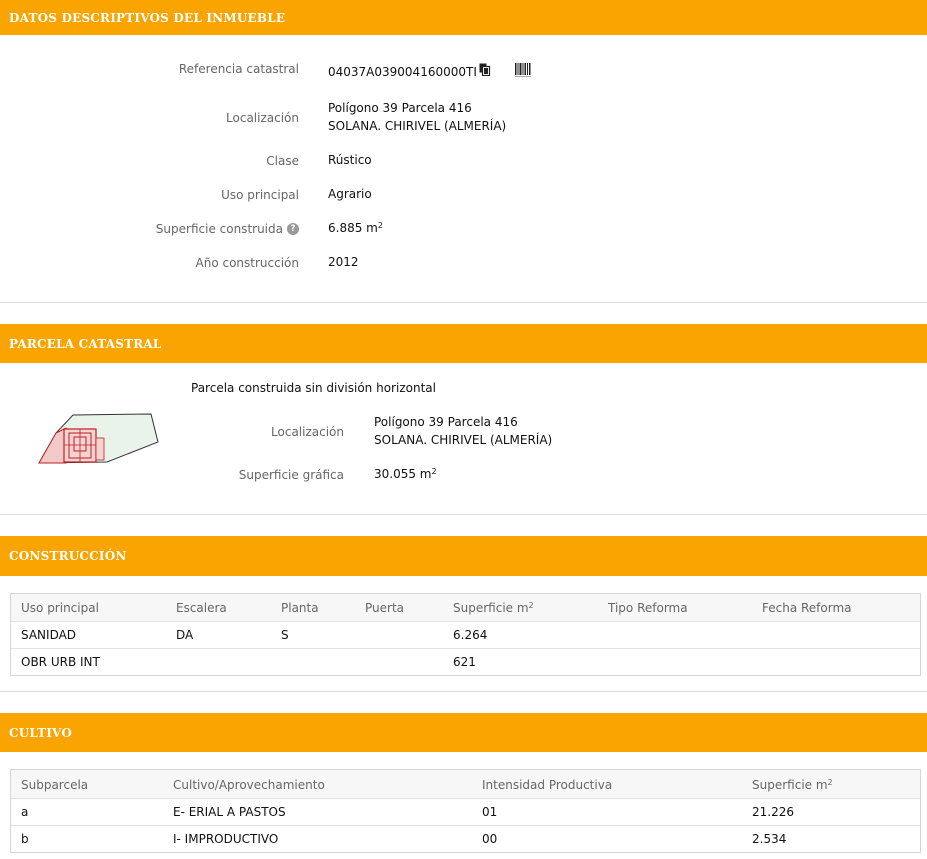 The height and width of the screenshot is (859, 927). Describe the element at coordinates (485, 72) in the screenshot. I see `copy-icon` at that location.